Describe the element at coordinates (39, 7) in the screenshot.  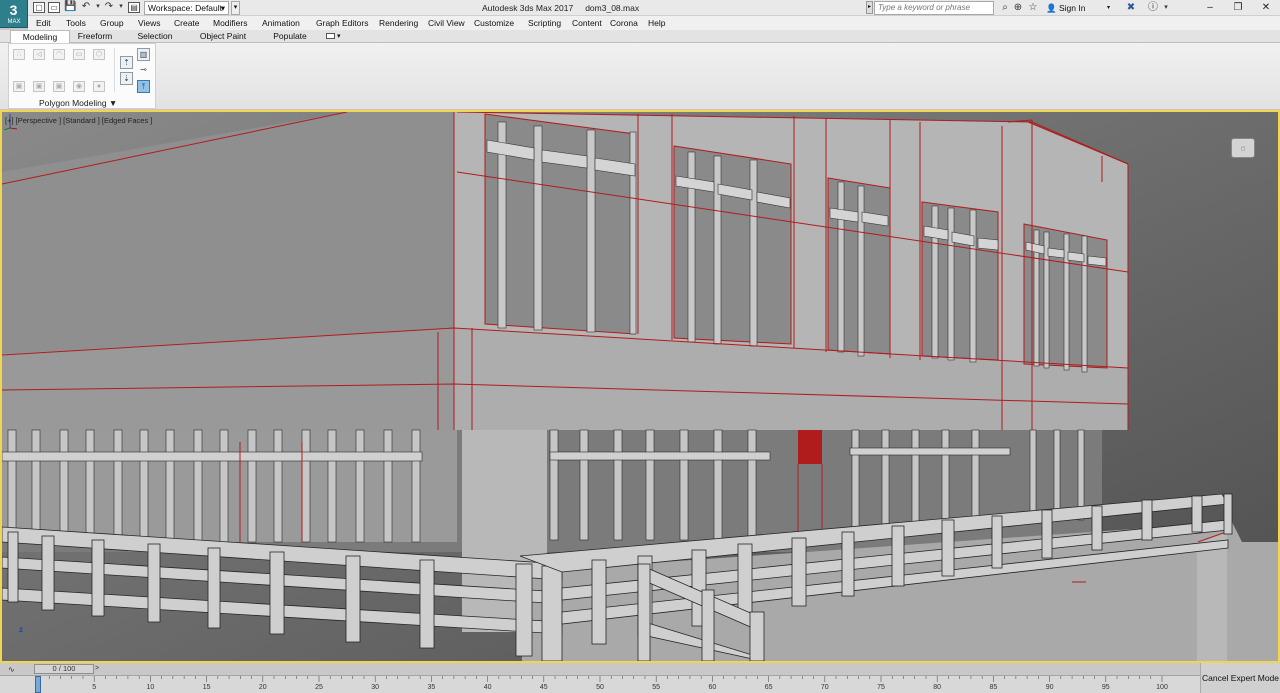
I see `new-file-icon: ▢` at that location.